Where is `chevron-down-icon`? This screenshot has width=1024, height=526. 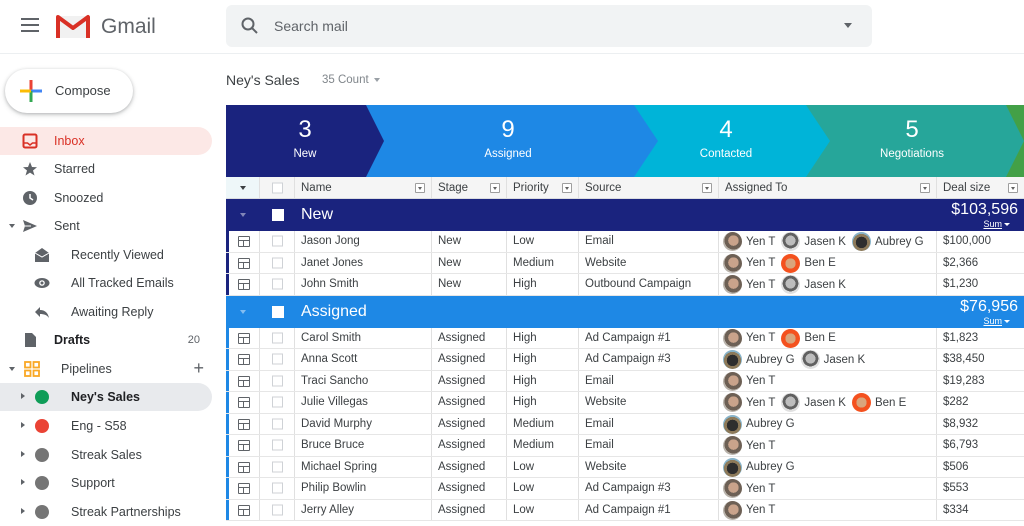
chevron-down-icon is located at coordinates (1007, 321).